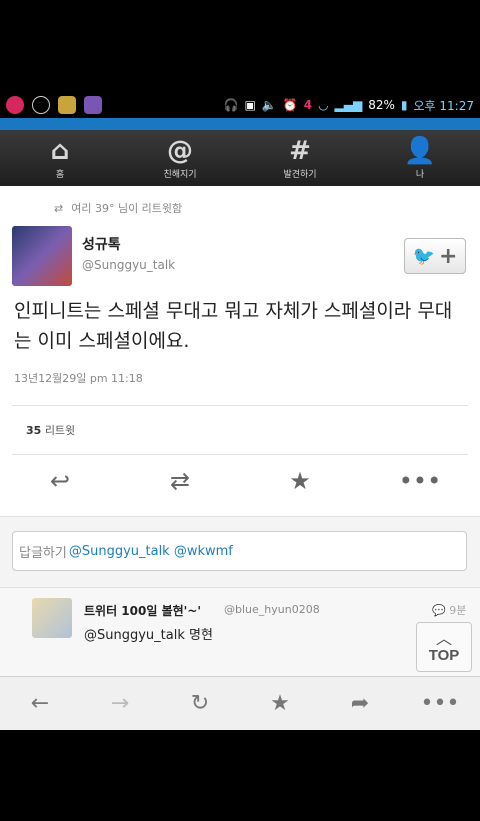 This screenshot has height=821, width=480. I want to click on reply-icon: ↩, so click(60, 481).